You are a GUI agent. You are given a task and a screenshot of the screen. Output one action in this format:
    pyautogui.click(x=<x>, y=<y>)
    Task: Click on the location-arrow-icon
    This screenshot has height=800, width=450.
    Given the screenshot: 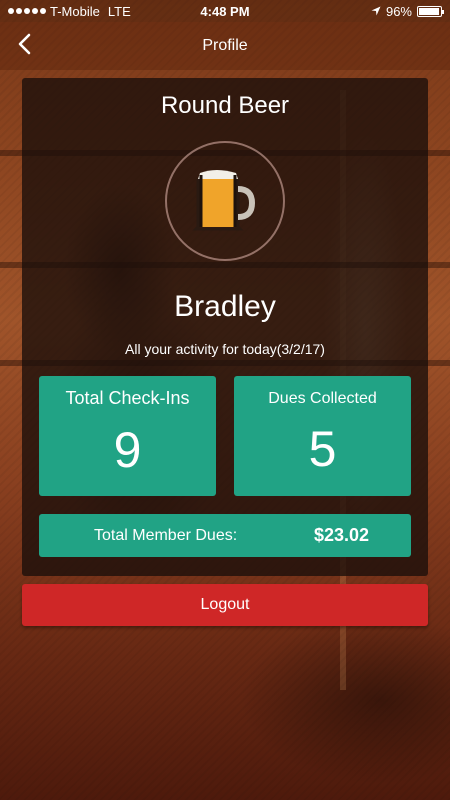 What is the action you would take?
    pyautogui.click(x=376, y=11)
    